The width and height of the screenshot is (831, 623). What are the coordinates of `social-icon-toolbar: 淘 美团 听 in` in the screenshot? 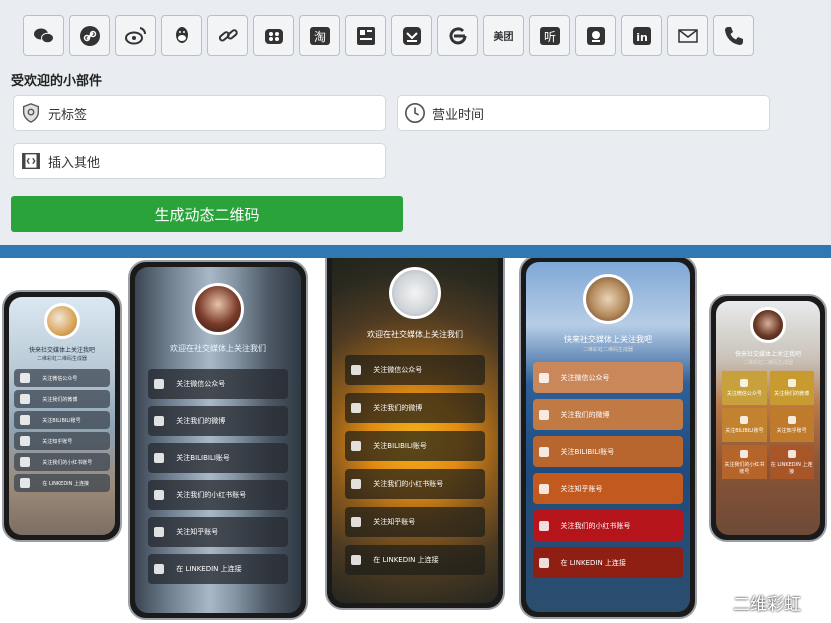 It's located at (388, 35).